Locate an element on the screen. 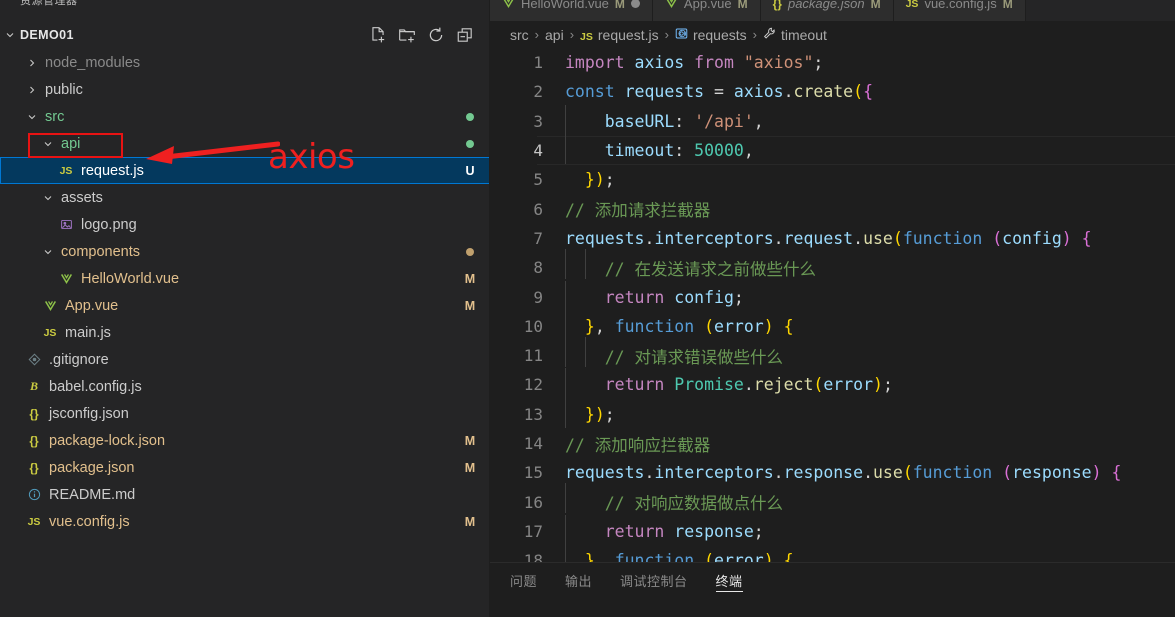 The image size is (1175, 617). tree-row-src: src is located at coordinates (245, 116).